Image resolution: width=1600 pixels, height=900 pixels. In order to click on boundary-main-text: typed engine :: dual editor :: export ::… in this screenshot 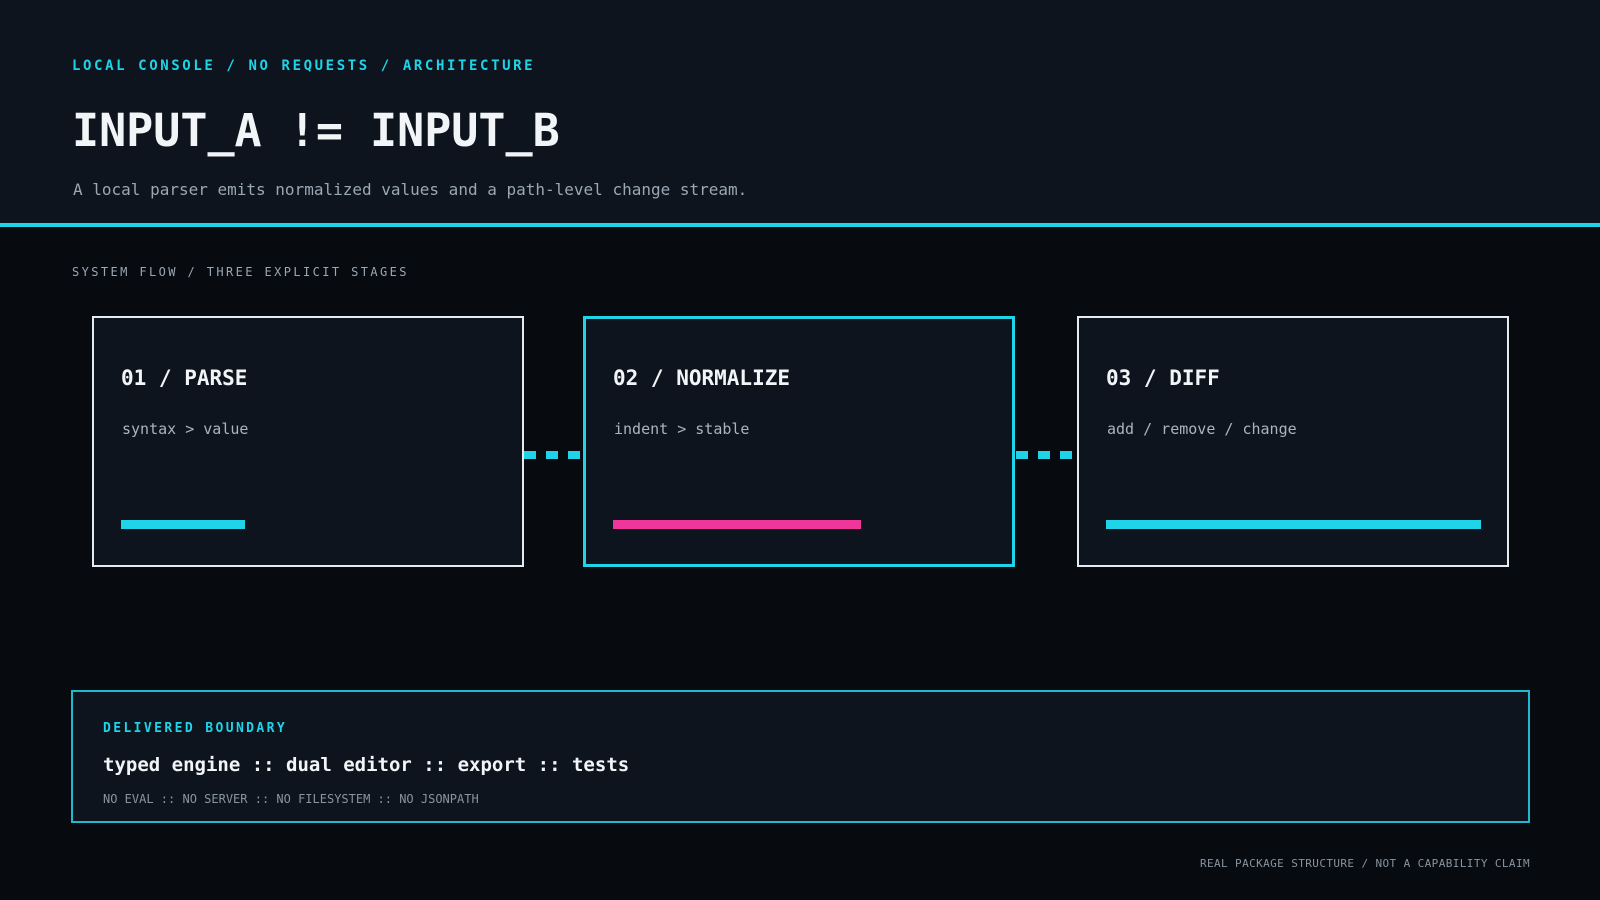, I will do `click(366, 765)`.